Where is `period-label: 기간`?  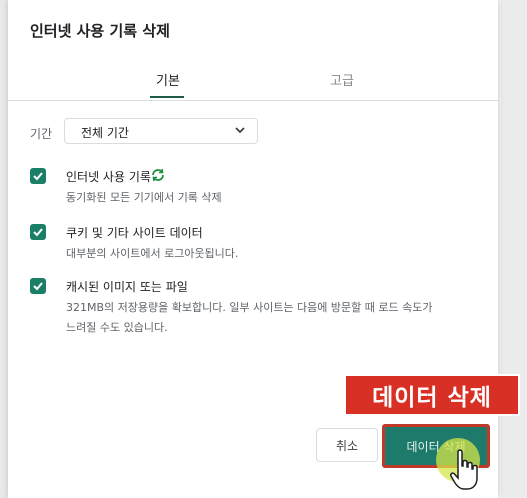
period-label: 기간 is located at coordinates (41, 134).